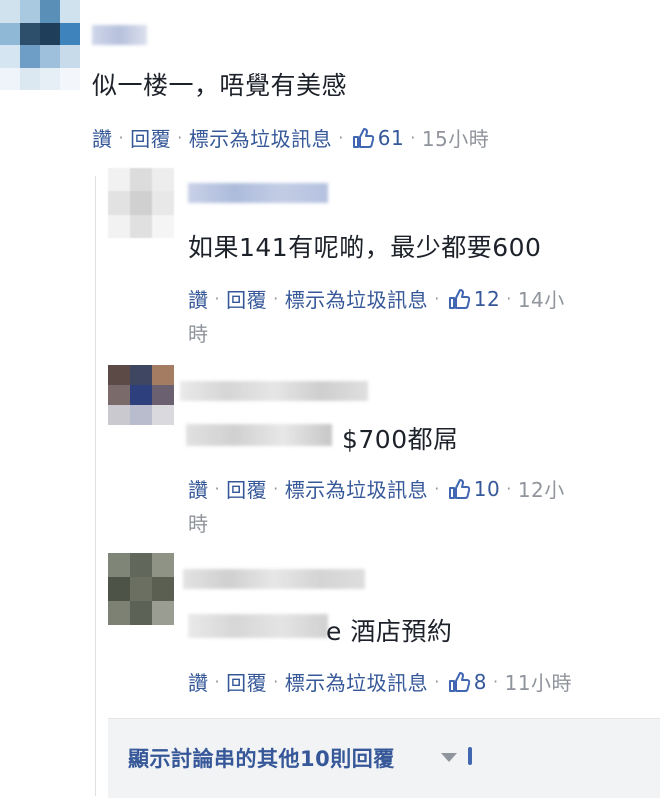 The image size is (660, 798). What do you see at coordinates (365, 247) in the screenshot?
I see `comment-text: 如果141有呢啲，最少都要600` at bounding box center [365, 247].